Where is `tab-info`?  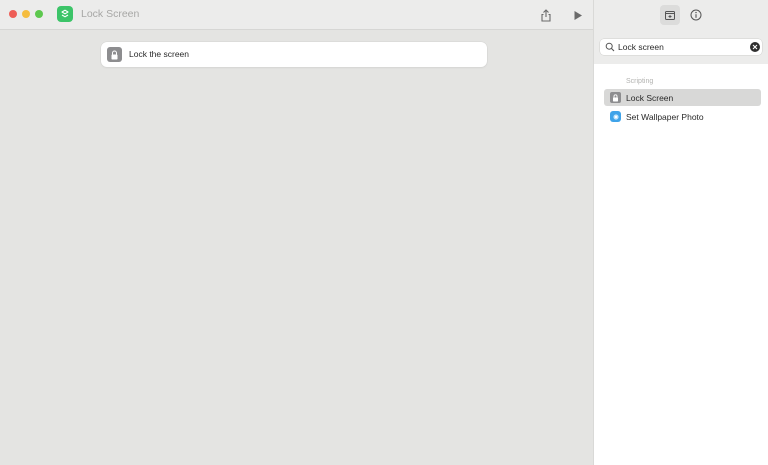 tab-info is located at coordinates (696, 15).